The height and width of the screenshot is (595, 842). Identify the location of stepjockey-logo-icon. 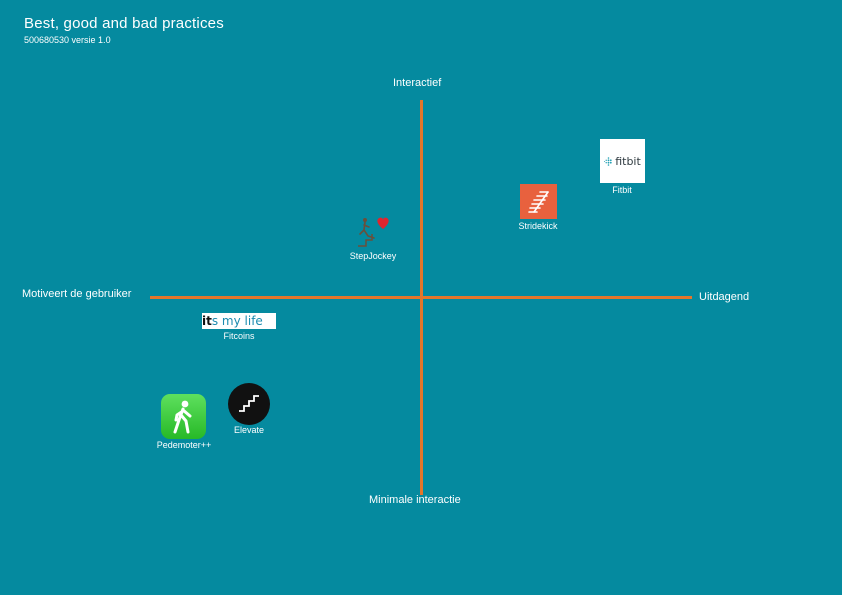
(374, 231).